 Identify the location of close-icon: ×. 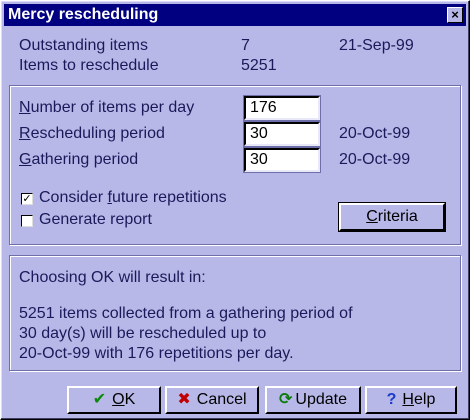
(455, 14).